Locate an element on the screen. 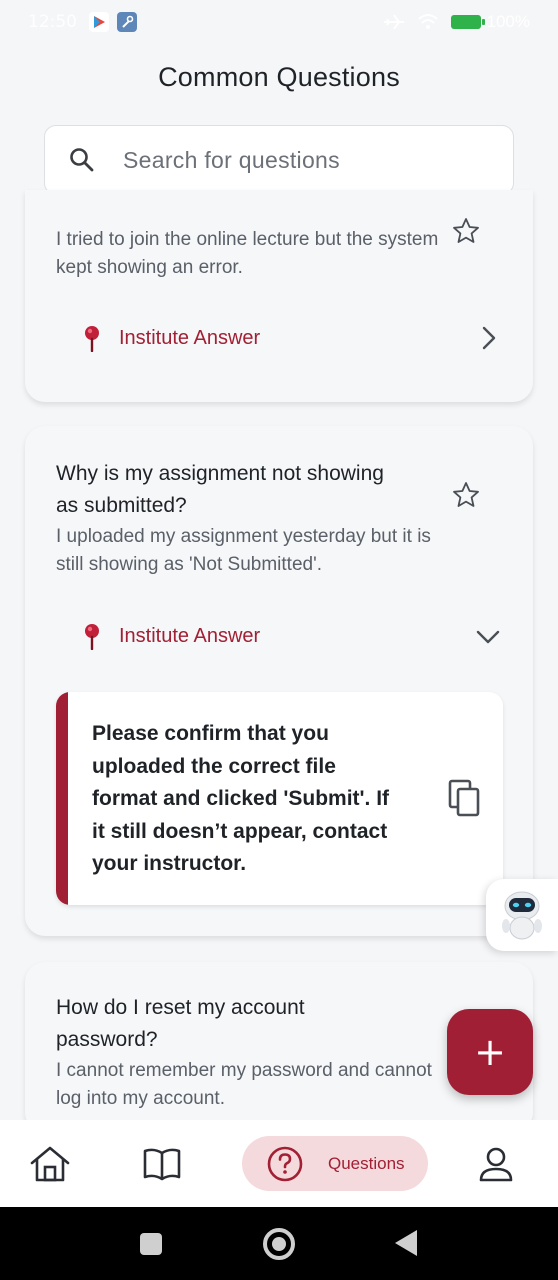 The height and width of the screenshot is (1280, 558). system-nav-bar is located at coordinates (279, 1243).